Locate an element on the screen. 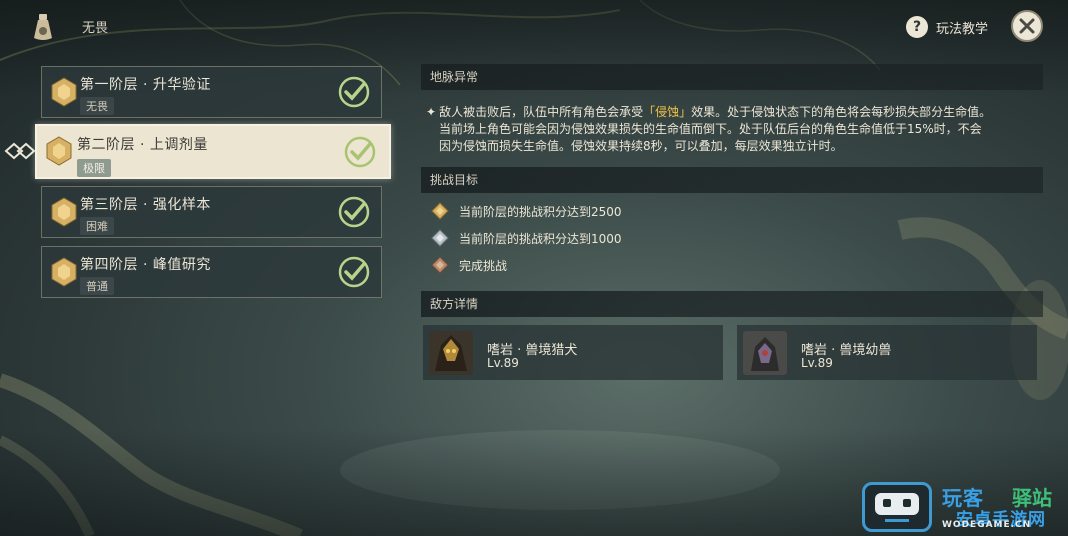  enemy-card-1: 嗜岩 · 兽境猎犬 Lv.89 is located at coordinates (573, 352).